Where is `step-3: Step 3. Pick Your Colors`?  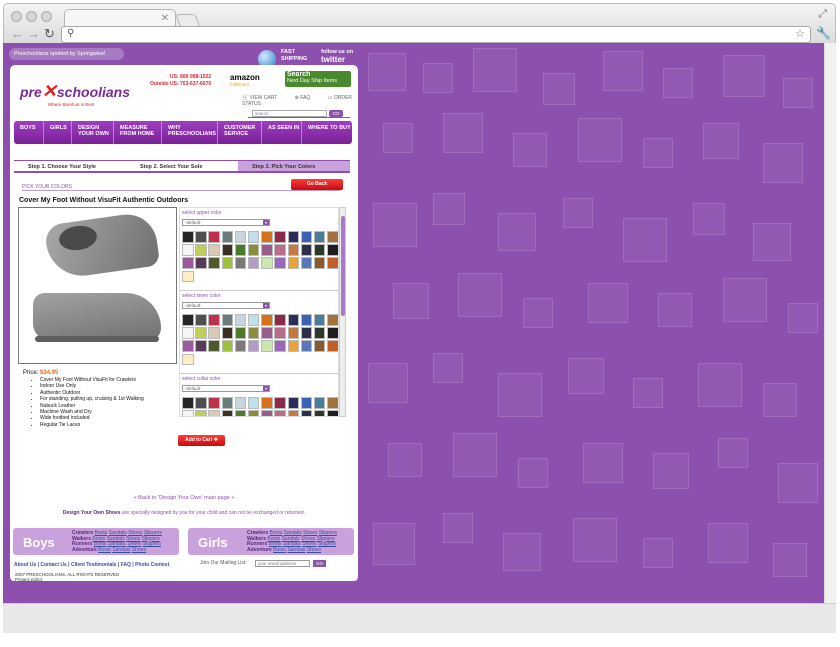
step-3: Step 3. Pick Your Colors is located at coordinates (294, 166).